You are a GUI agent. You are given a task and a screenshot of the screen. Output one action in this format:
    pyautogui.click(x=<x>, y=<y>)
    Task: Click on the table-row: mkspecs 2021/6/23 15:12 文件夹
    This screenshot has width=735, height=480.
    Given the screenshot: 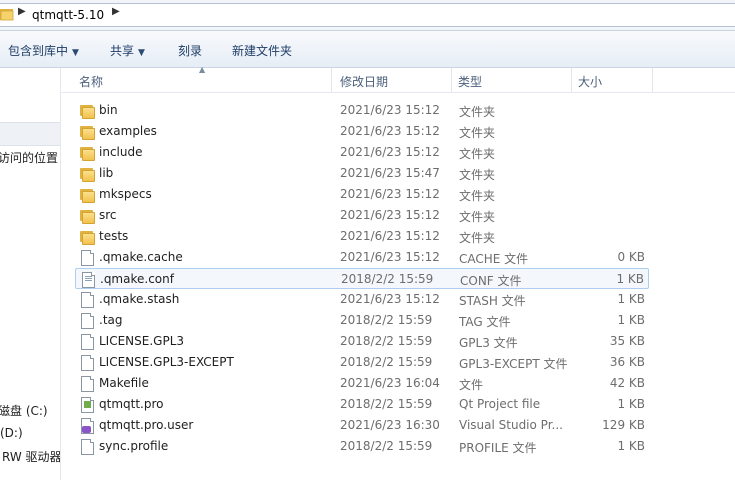 What is the action you would take?
    pyautogui.click(x=362, y=194)
    